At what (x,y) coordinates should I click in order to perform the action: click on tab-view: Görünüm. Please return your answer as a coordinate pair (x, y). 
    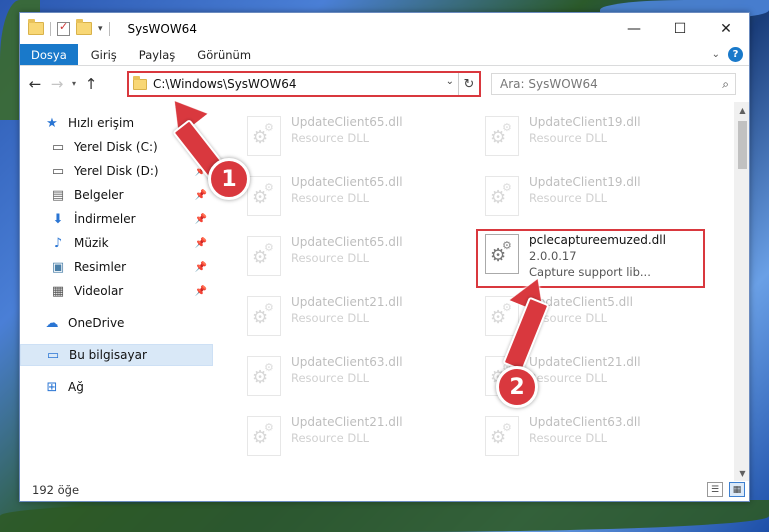
    Looking at the image, I should click on (224, 54).